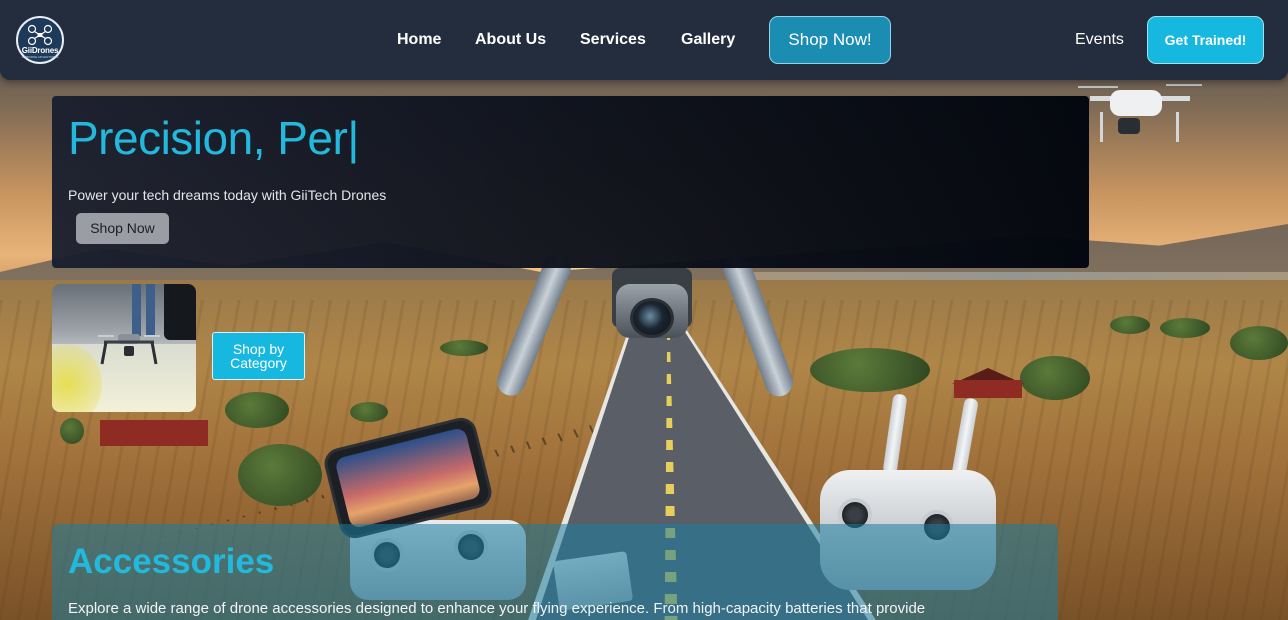 Image resolution: width=1288 pixels, height=620 pixels. Describe the element at coordinates (258, 356) in the screenshot. I see `shop-by-category-button: Shop by Category` at that location.